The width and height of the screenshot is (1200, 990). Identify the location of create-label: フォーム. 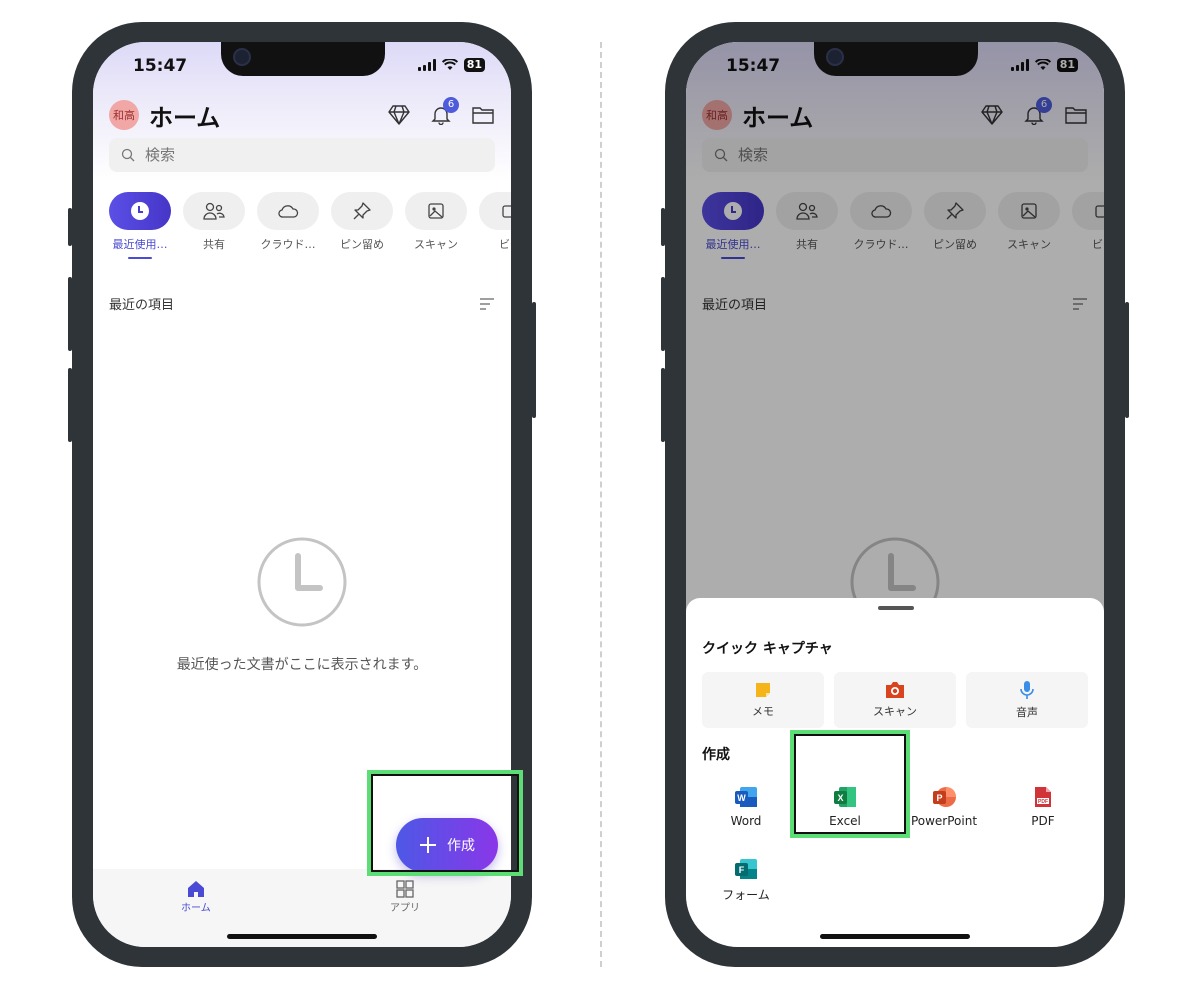
(746, 895).